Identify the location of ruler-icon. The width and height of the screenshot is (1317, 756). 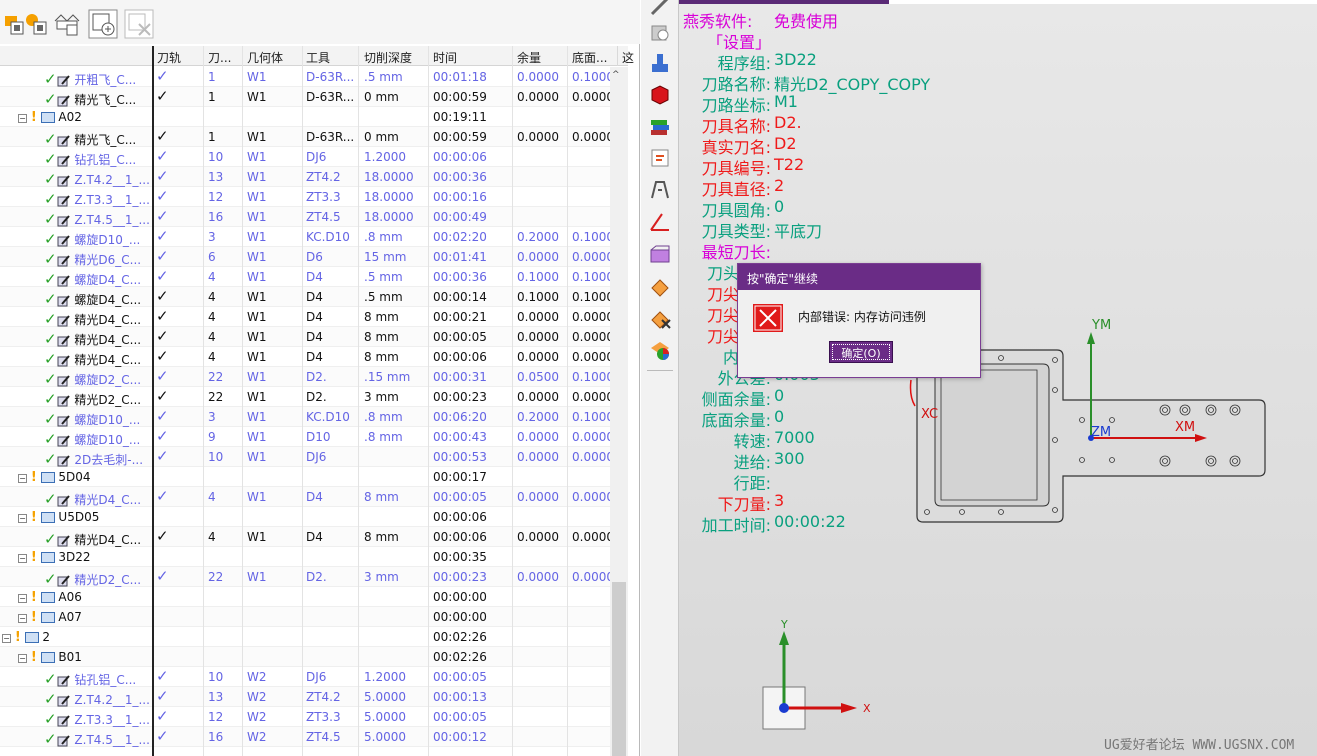
(660, 9).